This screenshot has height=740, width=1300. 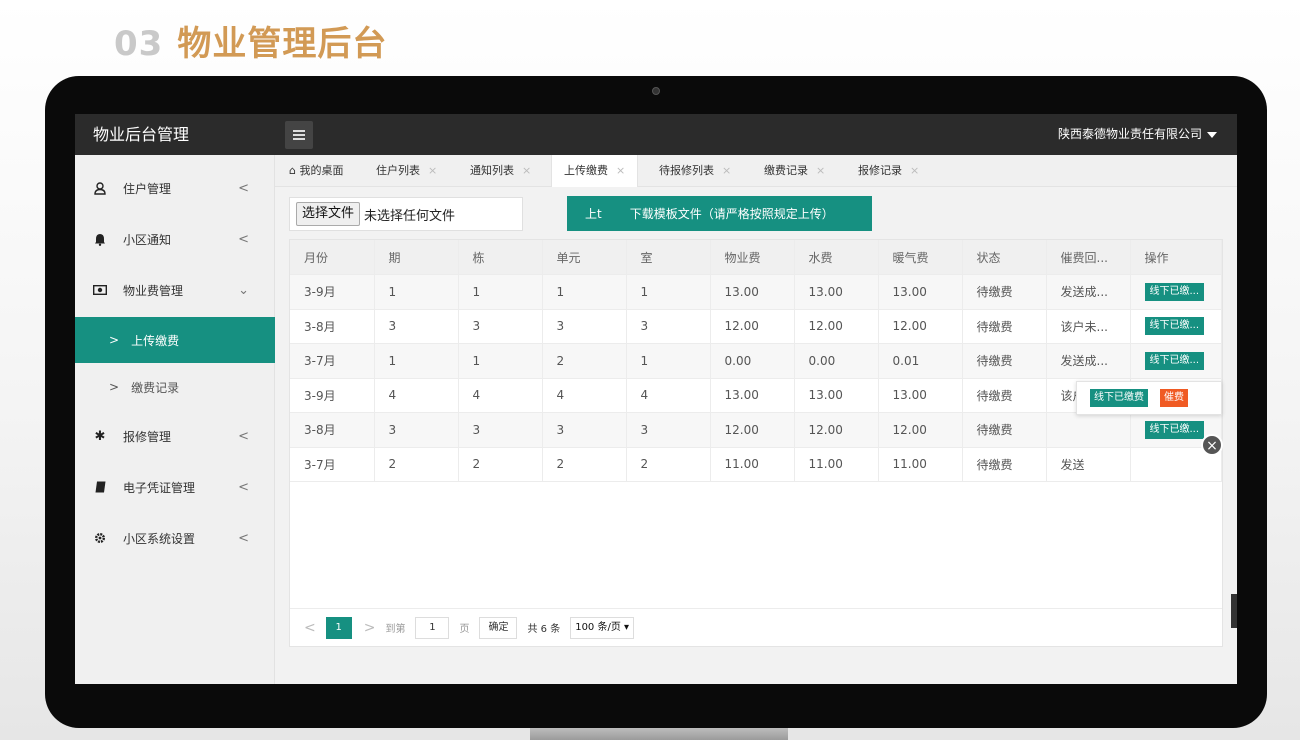 What do you see at coordinates (147, 436) in the screenshot?
I see `sidebar-item-label: 报修管理` at bounding box center [147, 436].